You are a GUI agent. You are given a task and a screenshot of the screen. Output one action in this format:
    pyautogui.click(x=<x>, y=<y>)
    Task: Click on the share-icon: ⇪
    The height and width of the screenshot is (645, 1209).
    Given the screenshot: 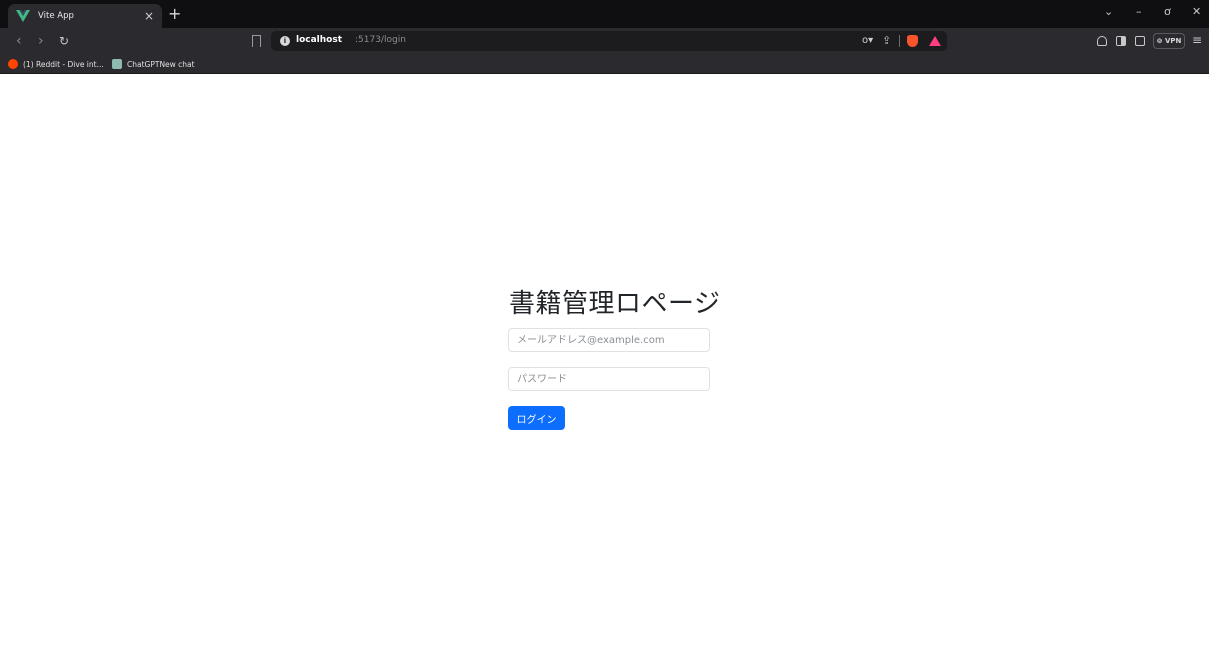 What is the action you would take?
    pyautogui.click(x=886, y=40)
    